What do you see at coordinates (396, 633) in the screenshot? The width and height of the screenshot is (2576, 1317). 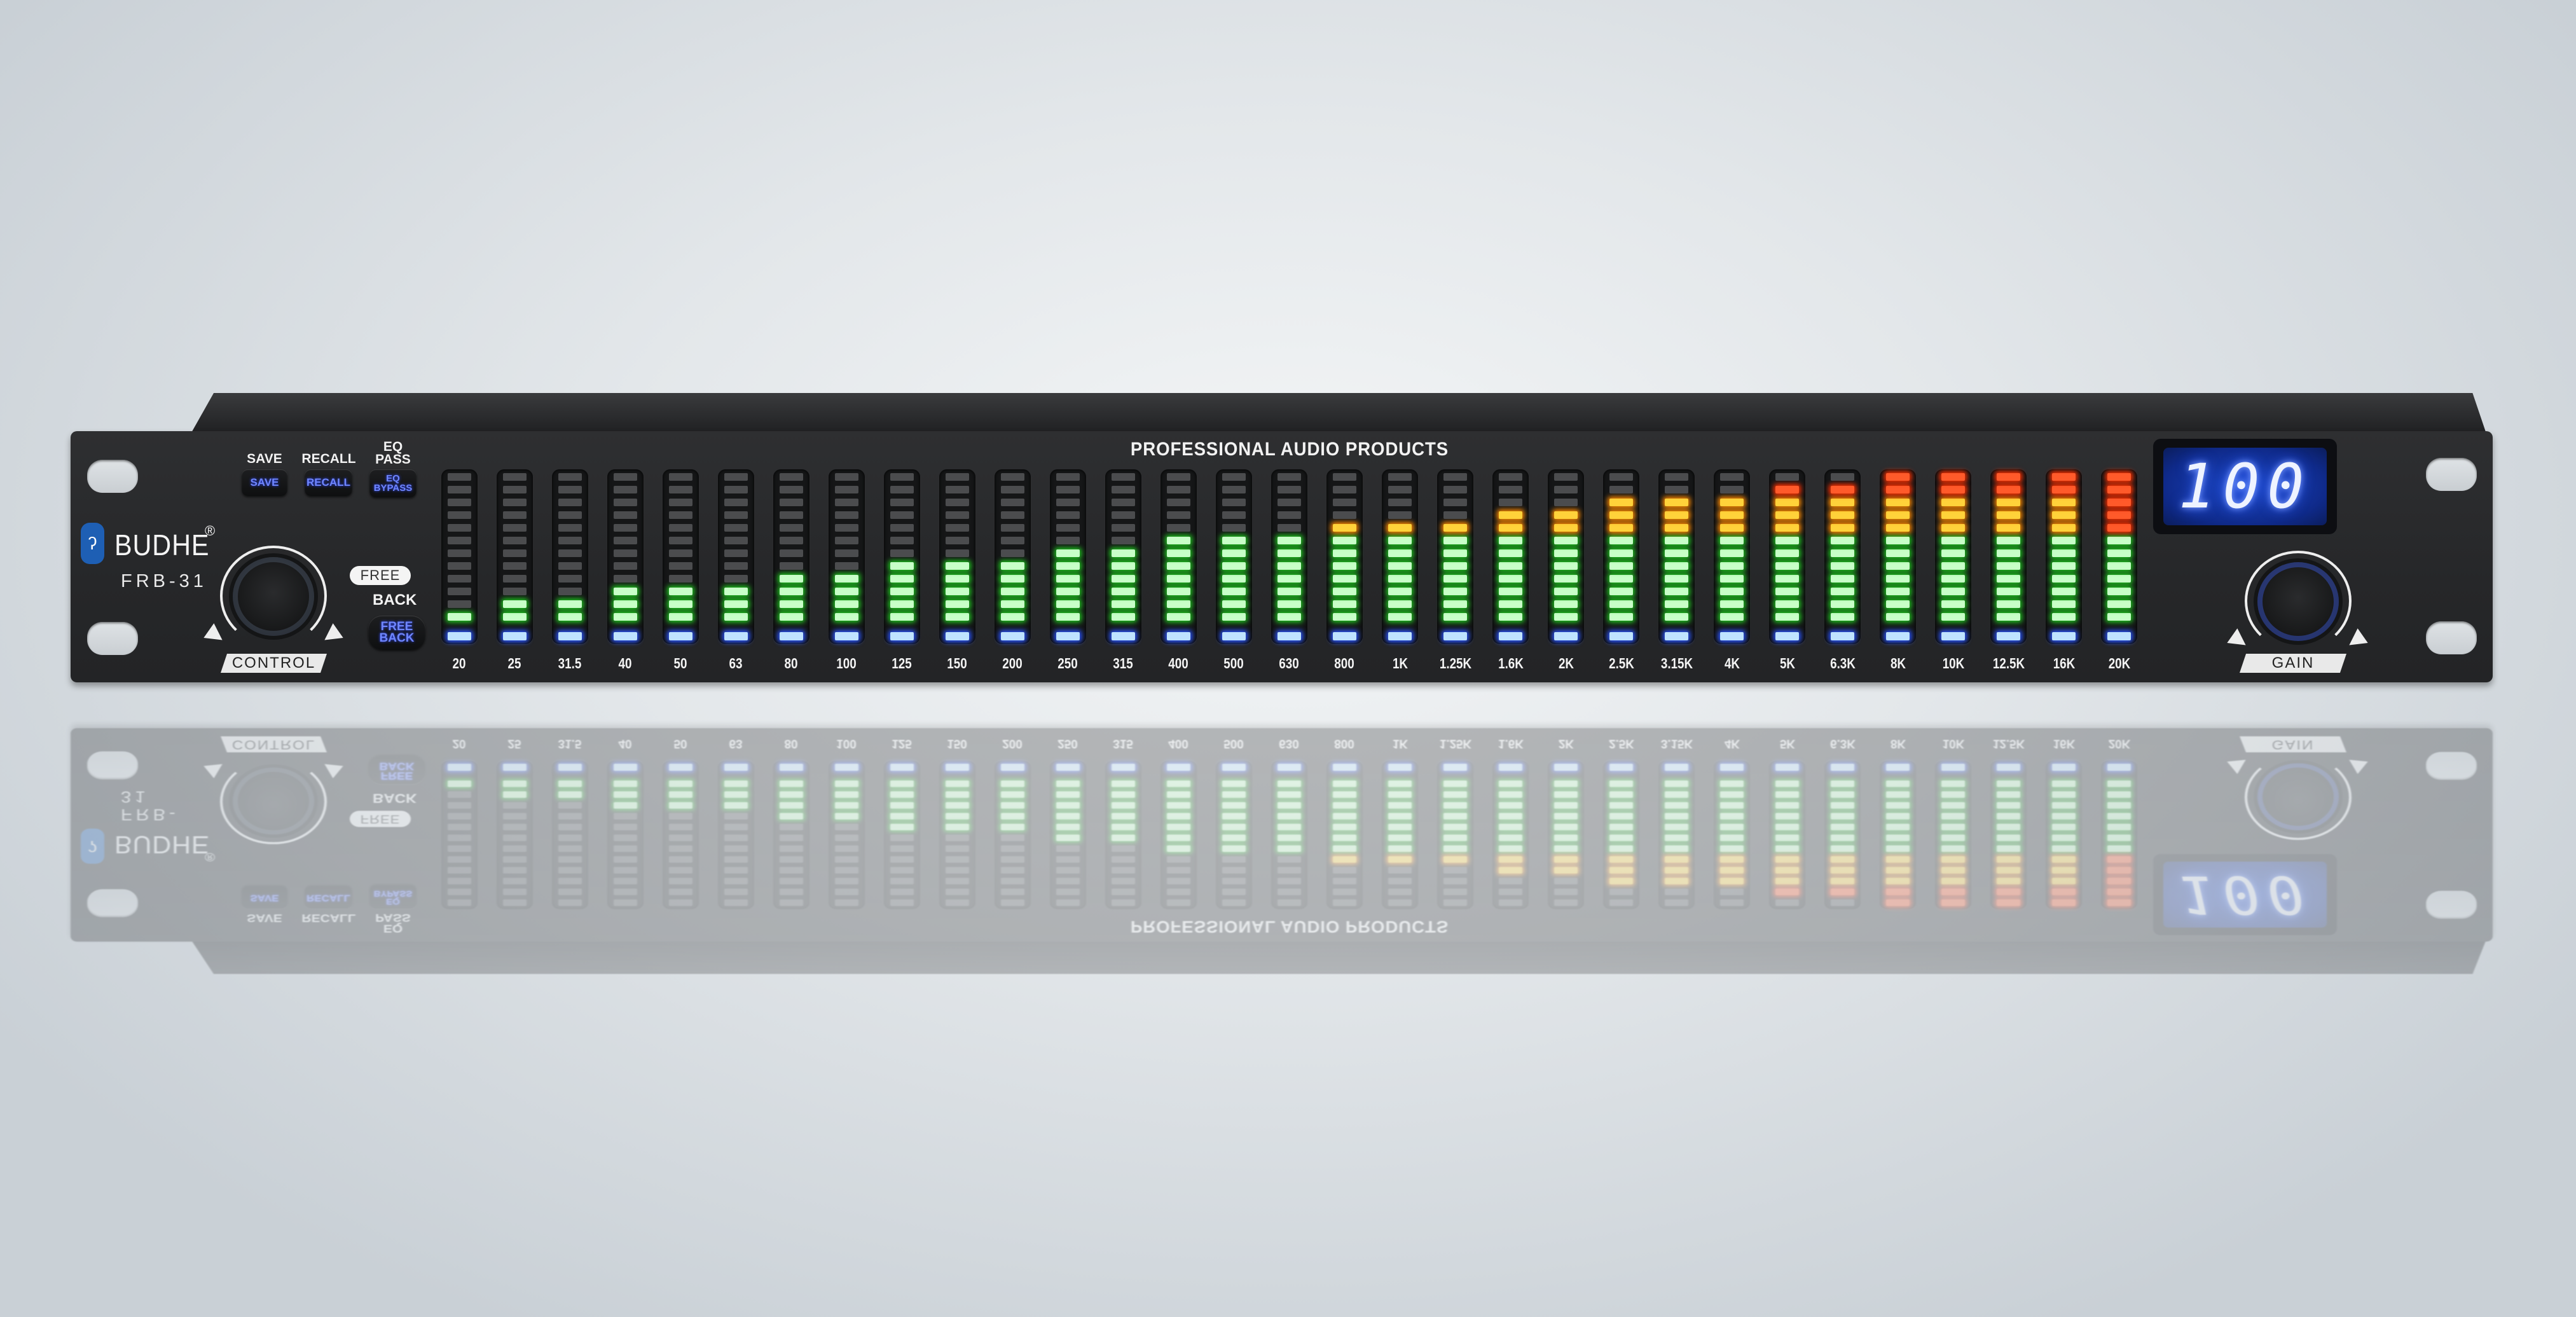 I see `feedback-button: FREE BACK` at bounding box center [396, 633].